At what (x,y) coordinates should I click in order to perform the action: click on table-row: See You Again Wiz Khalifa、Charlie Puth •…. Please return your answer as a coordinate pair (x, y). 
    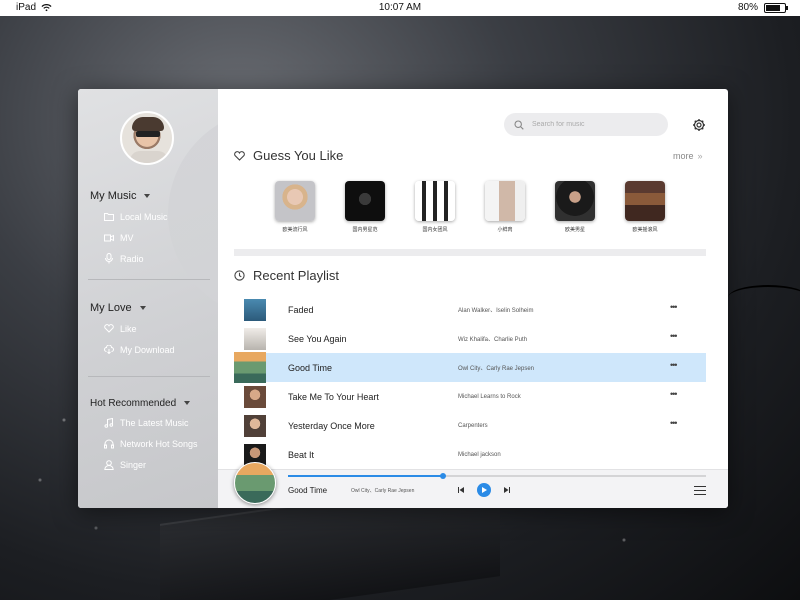
    Looking at the image, I should click on (473, 338).